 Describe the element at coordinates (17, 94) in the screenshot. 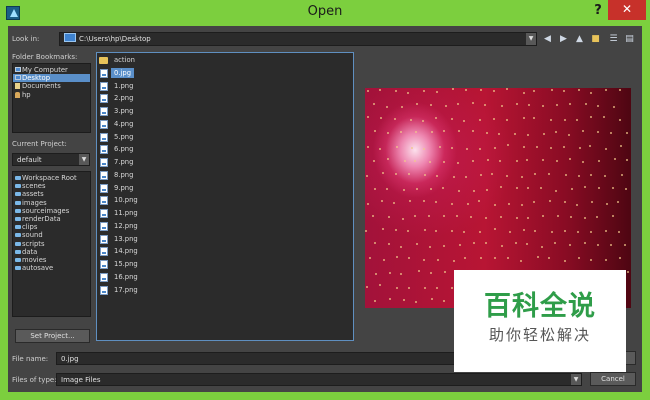

I see `user-folder-icon` at that location.